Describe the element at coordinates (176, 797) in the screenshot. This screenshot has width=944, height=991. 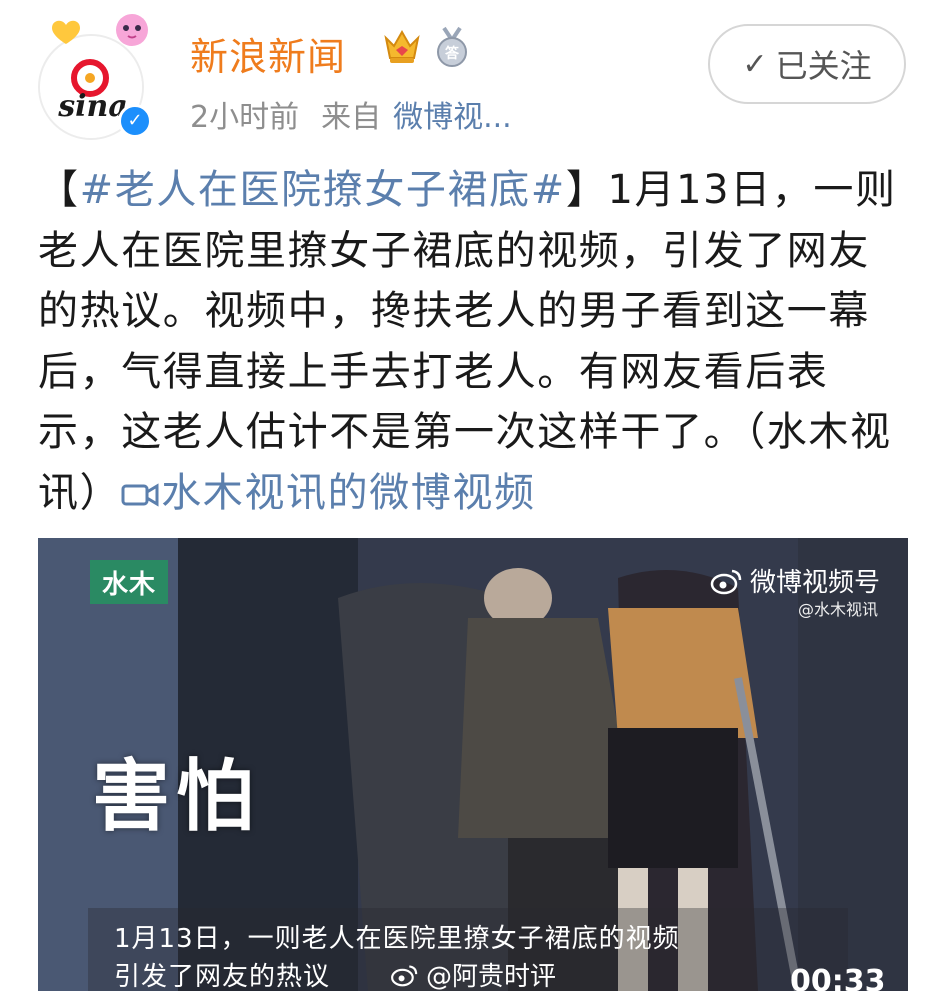
I see `video-overlay-caption: 害怕` at that location.